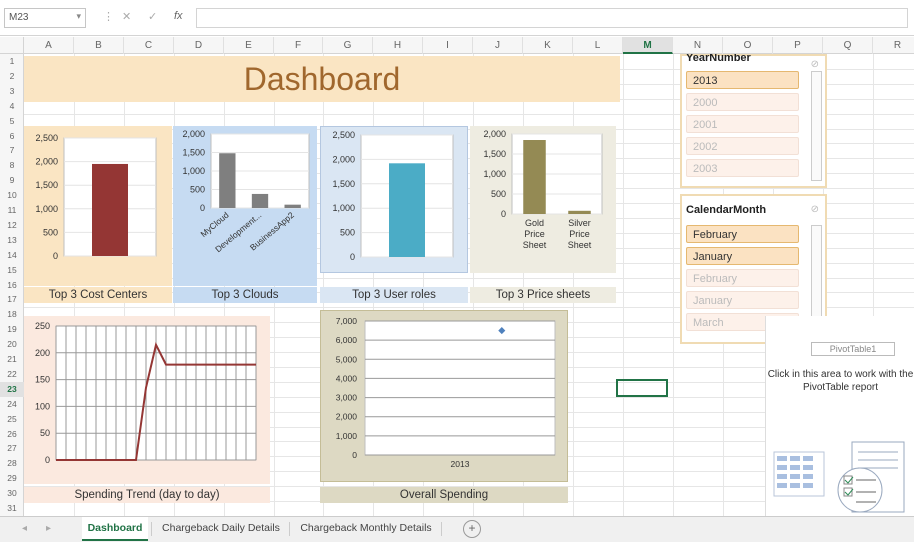 This screenshot has width=914, height=542. What do you see at coordinates (848, 45) in the screenshot?
I see `column-header-q: Q` at bounding box center [848, 45].